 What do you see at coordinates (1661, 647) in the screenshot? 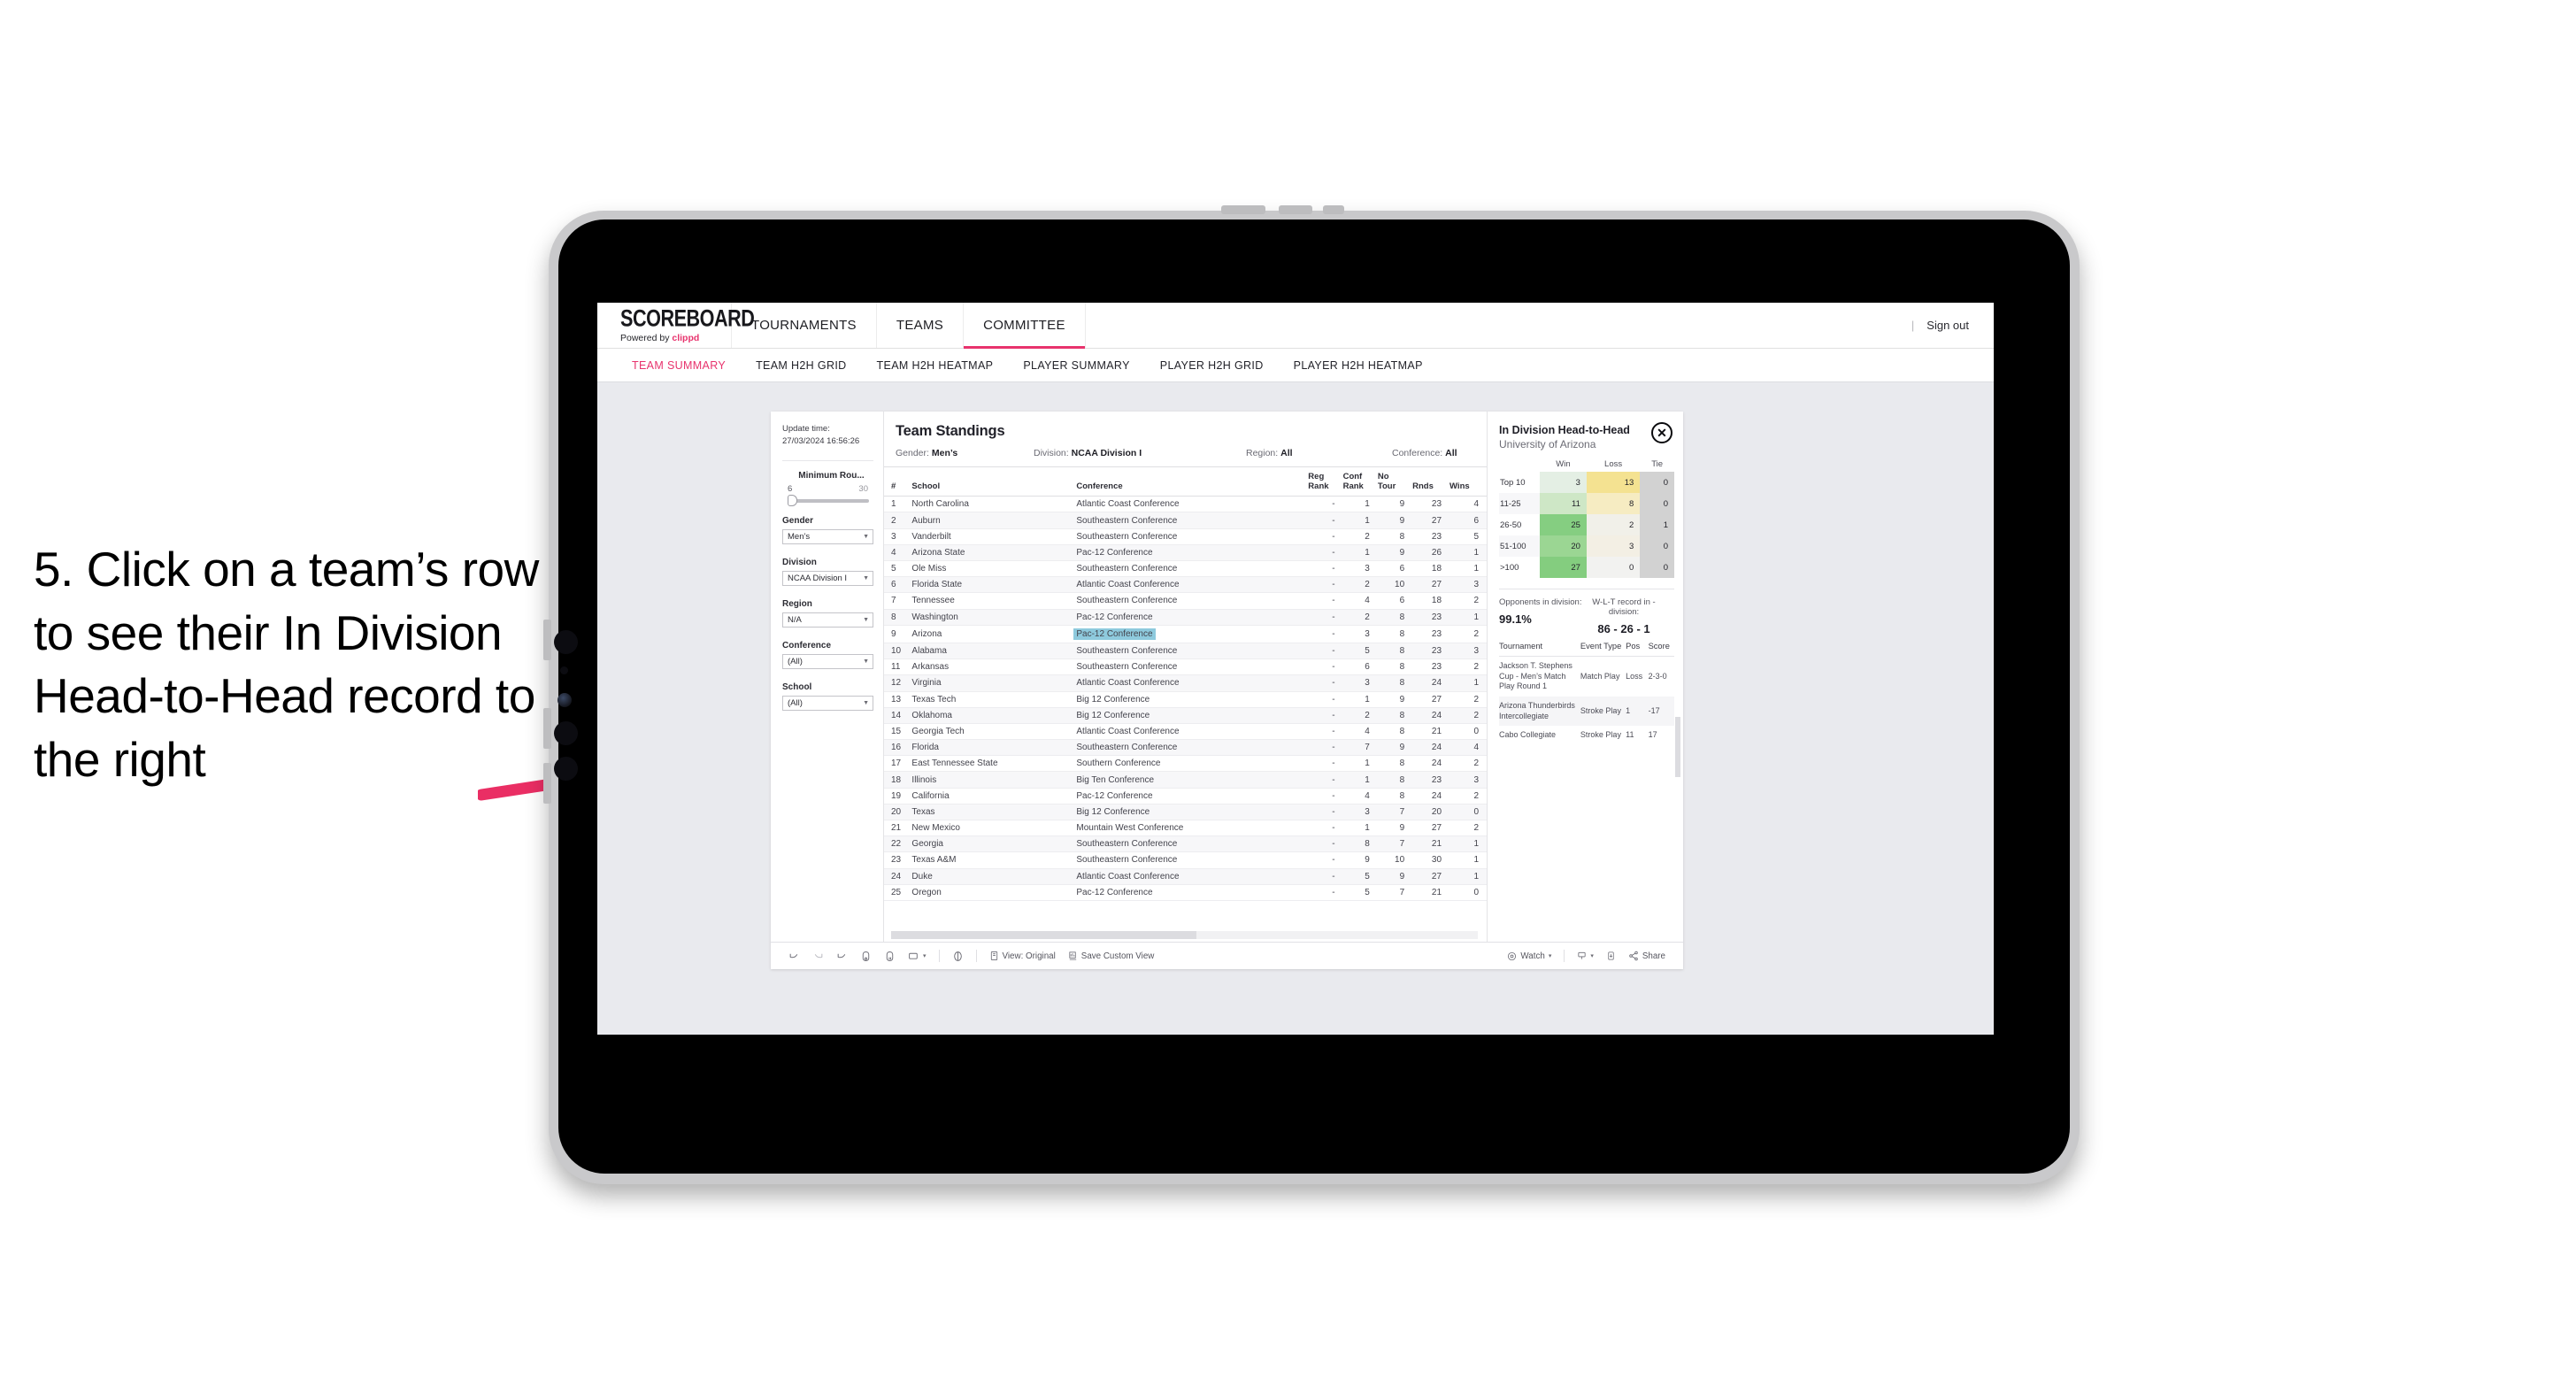
I see `col-score: Score` at bounding box center [1661, 647].